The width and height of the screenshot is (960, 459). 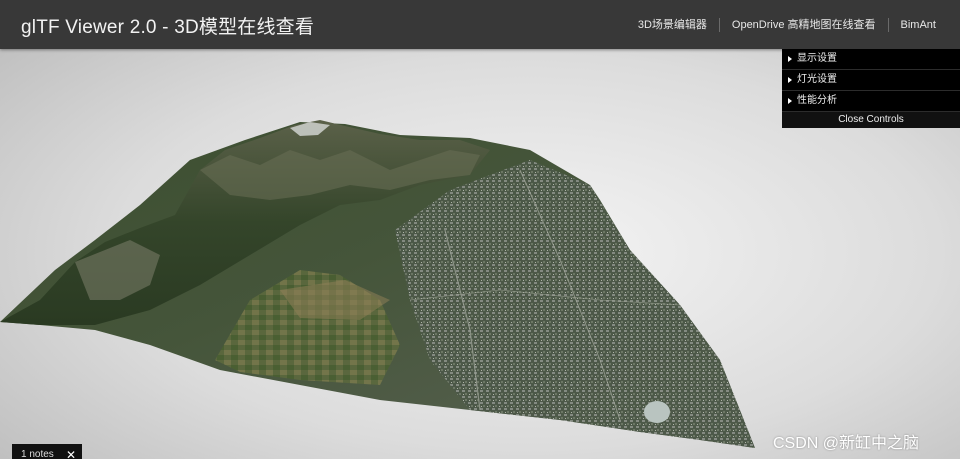 I want to click on notes-badge: 1 notes ✕, so click(x=47, y=451).